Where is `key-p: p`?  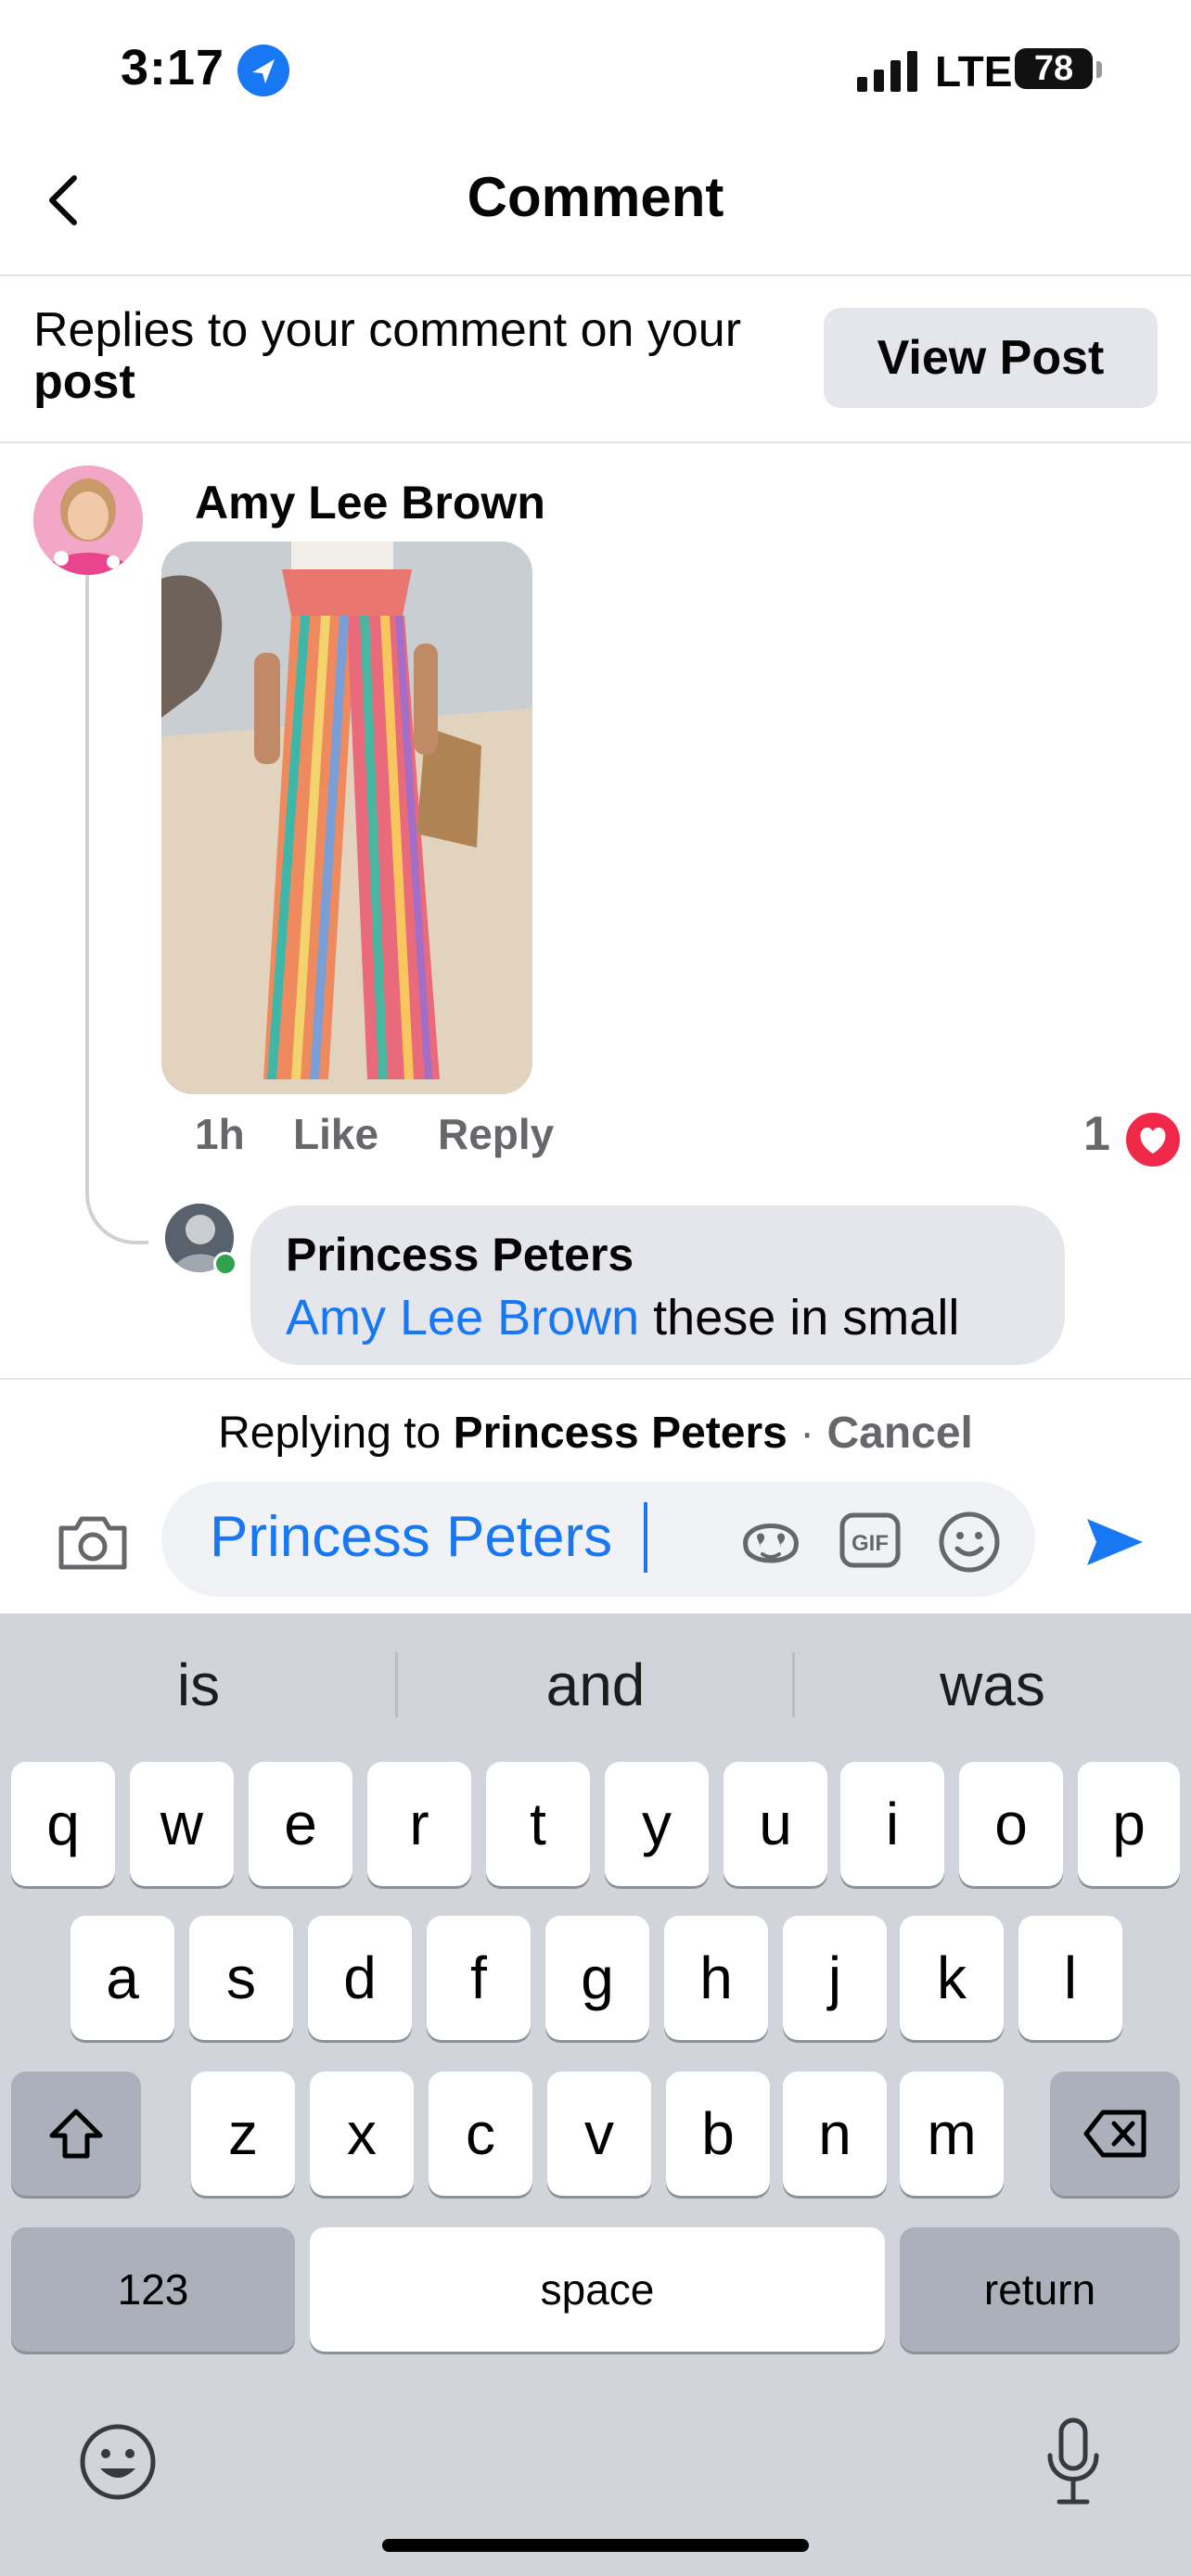
key-p: p is located at coordinates (1129, 1824).